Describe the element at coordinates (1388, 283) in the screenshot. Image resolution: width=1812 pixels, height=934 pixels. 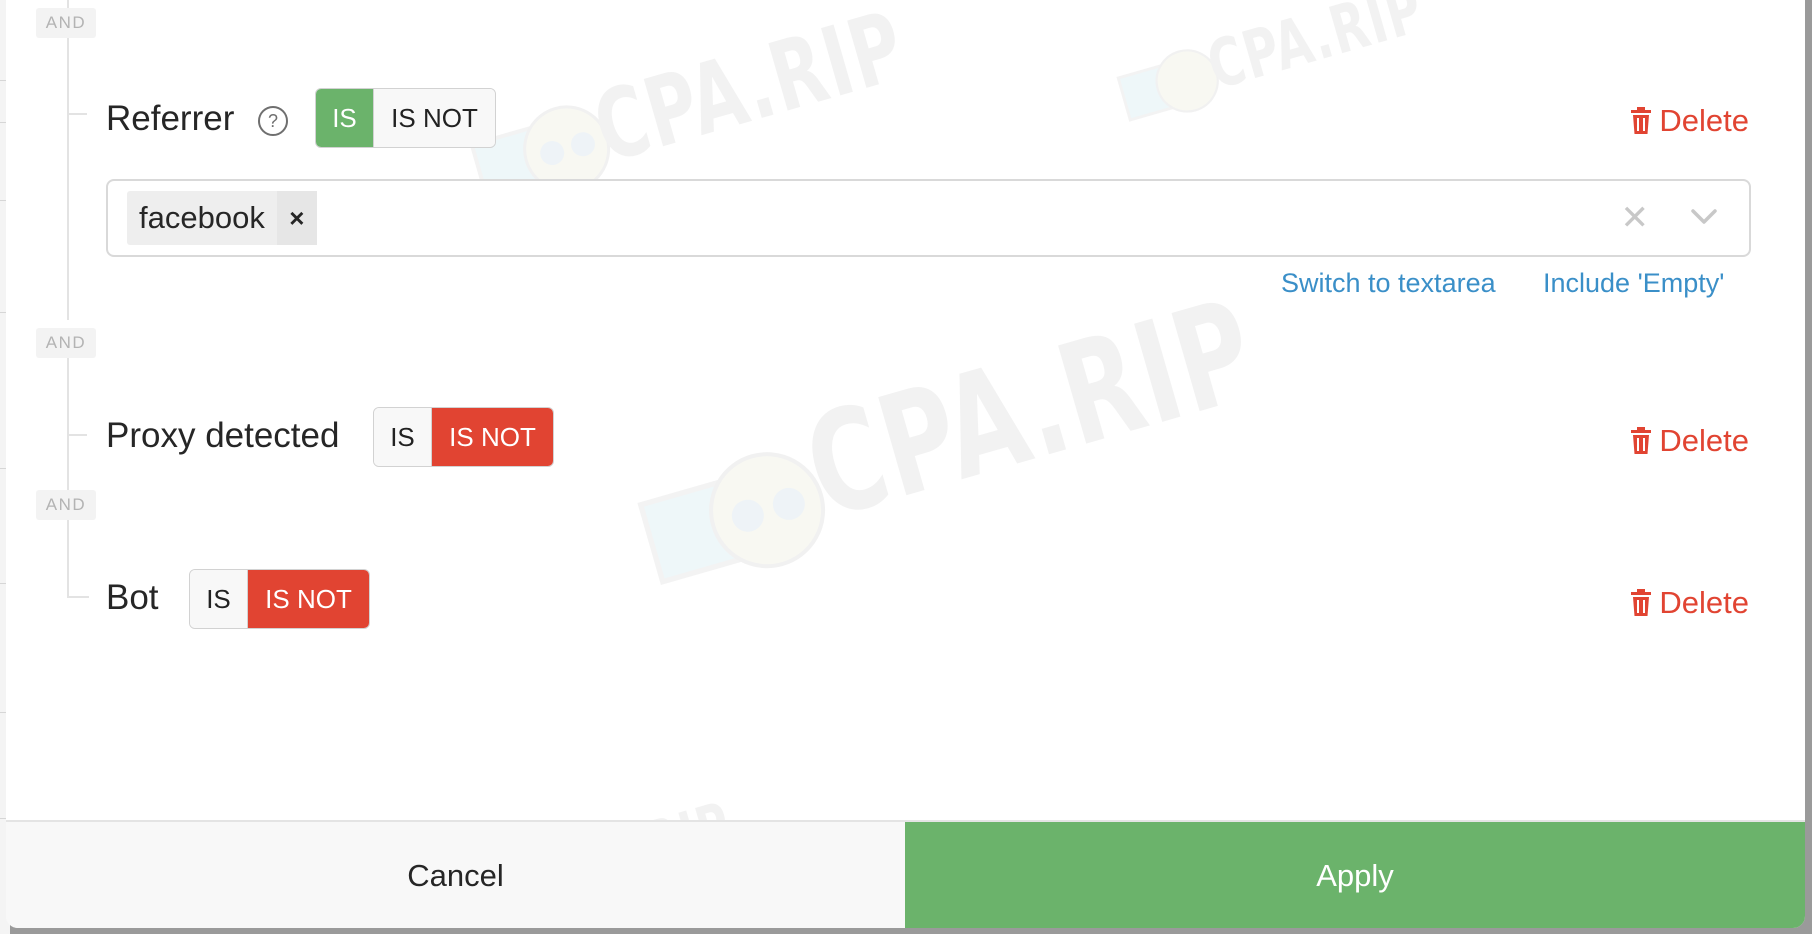
I see `switch-to-textarea-link: Switch to textarea` at that location.